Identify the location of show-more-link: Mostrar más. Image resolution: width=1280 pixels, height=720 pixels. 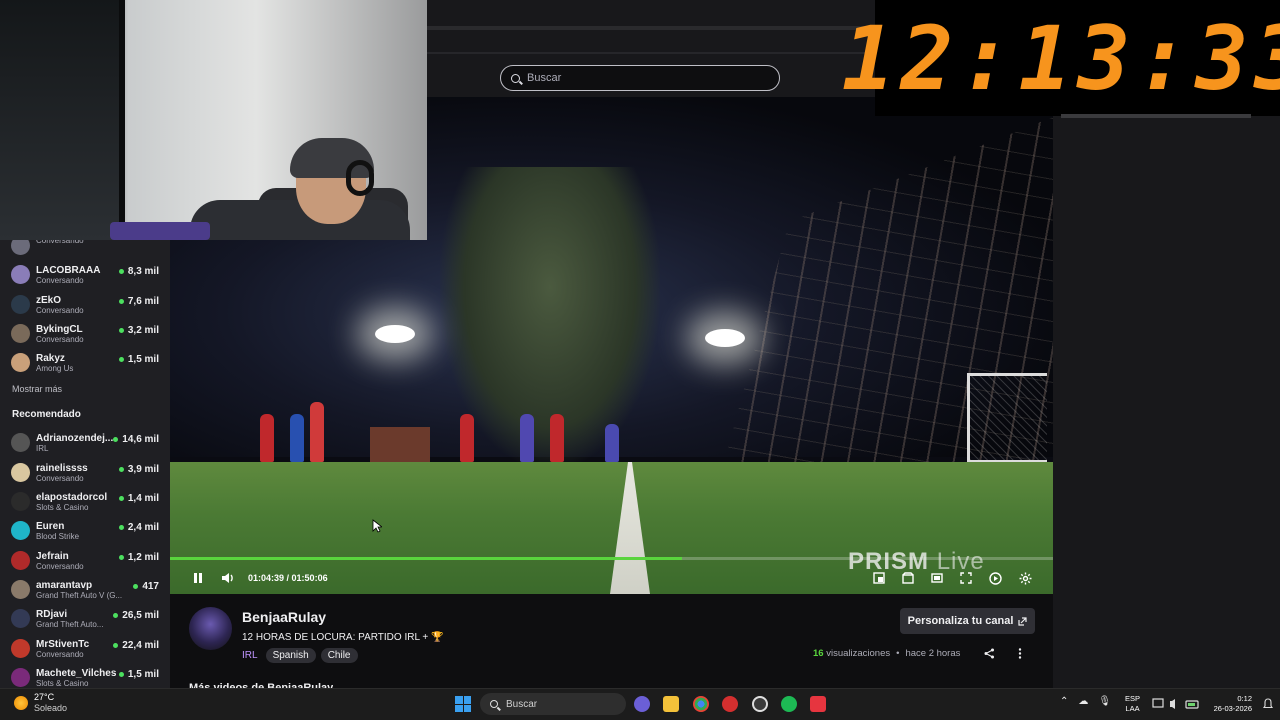
(85, 389).